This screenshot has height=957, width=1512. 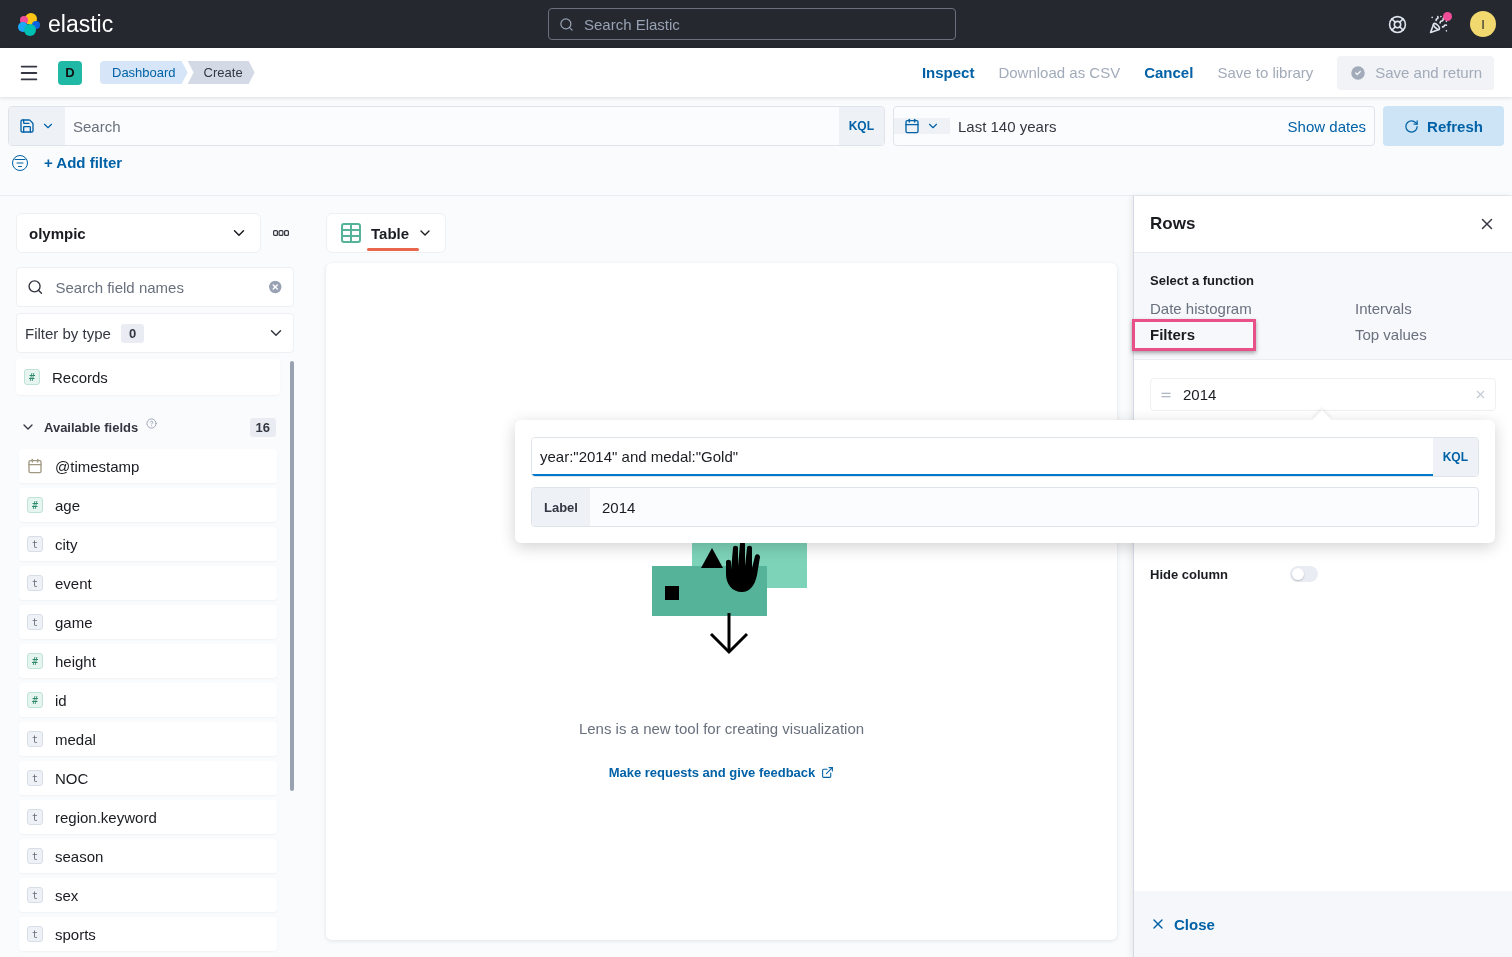 I want to click on empty-message: Lens is a new tool for creating visualization, so click(x=721, y=728).